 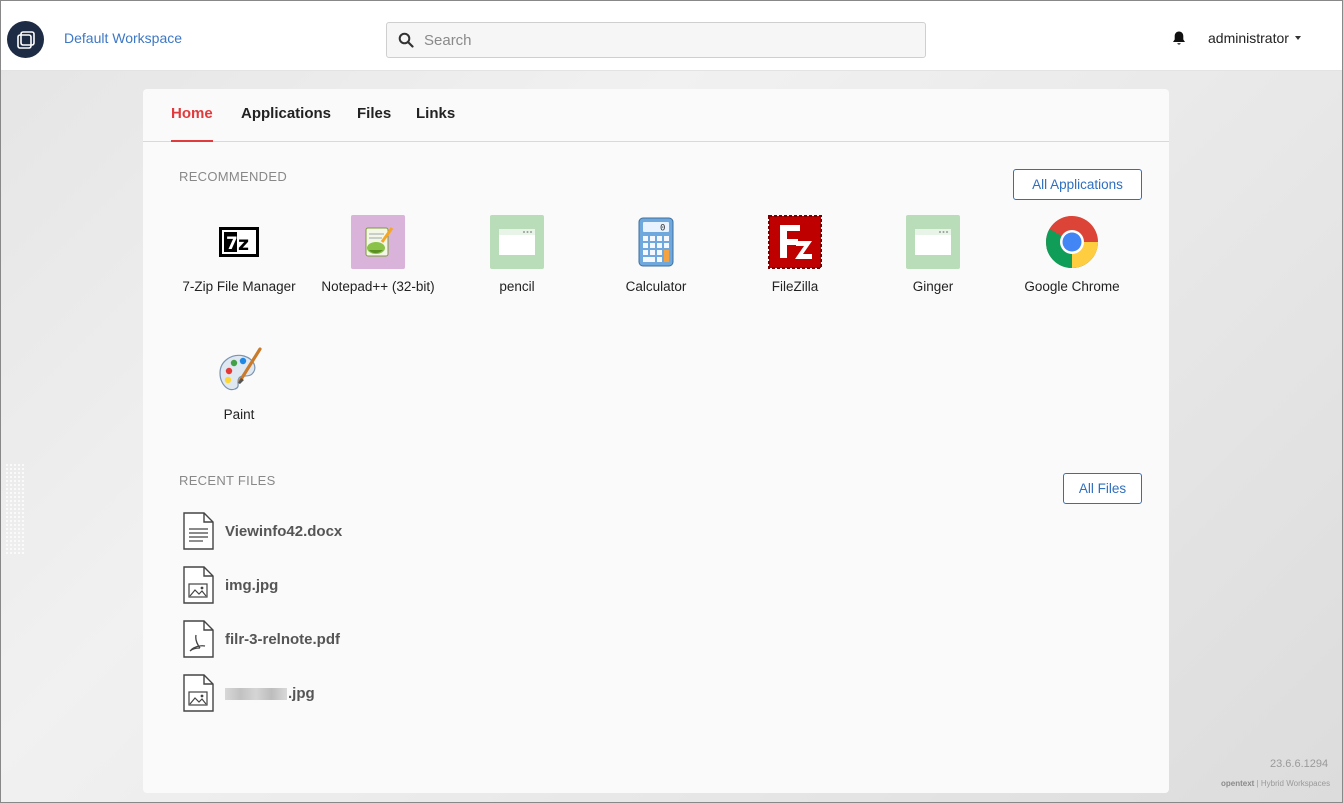 I want to click on app-tile-notepad-plus-plus: Notepad++ (32-bit), so click(x=378, y=255).